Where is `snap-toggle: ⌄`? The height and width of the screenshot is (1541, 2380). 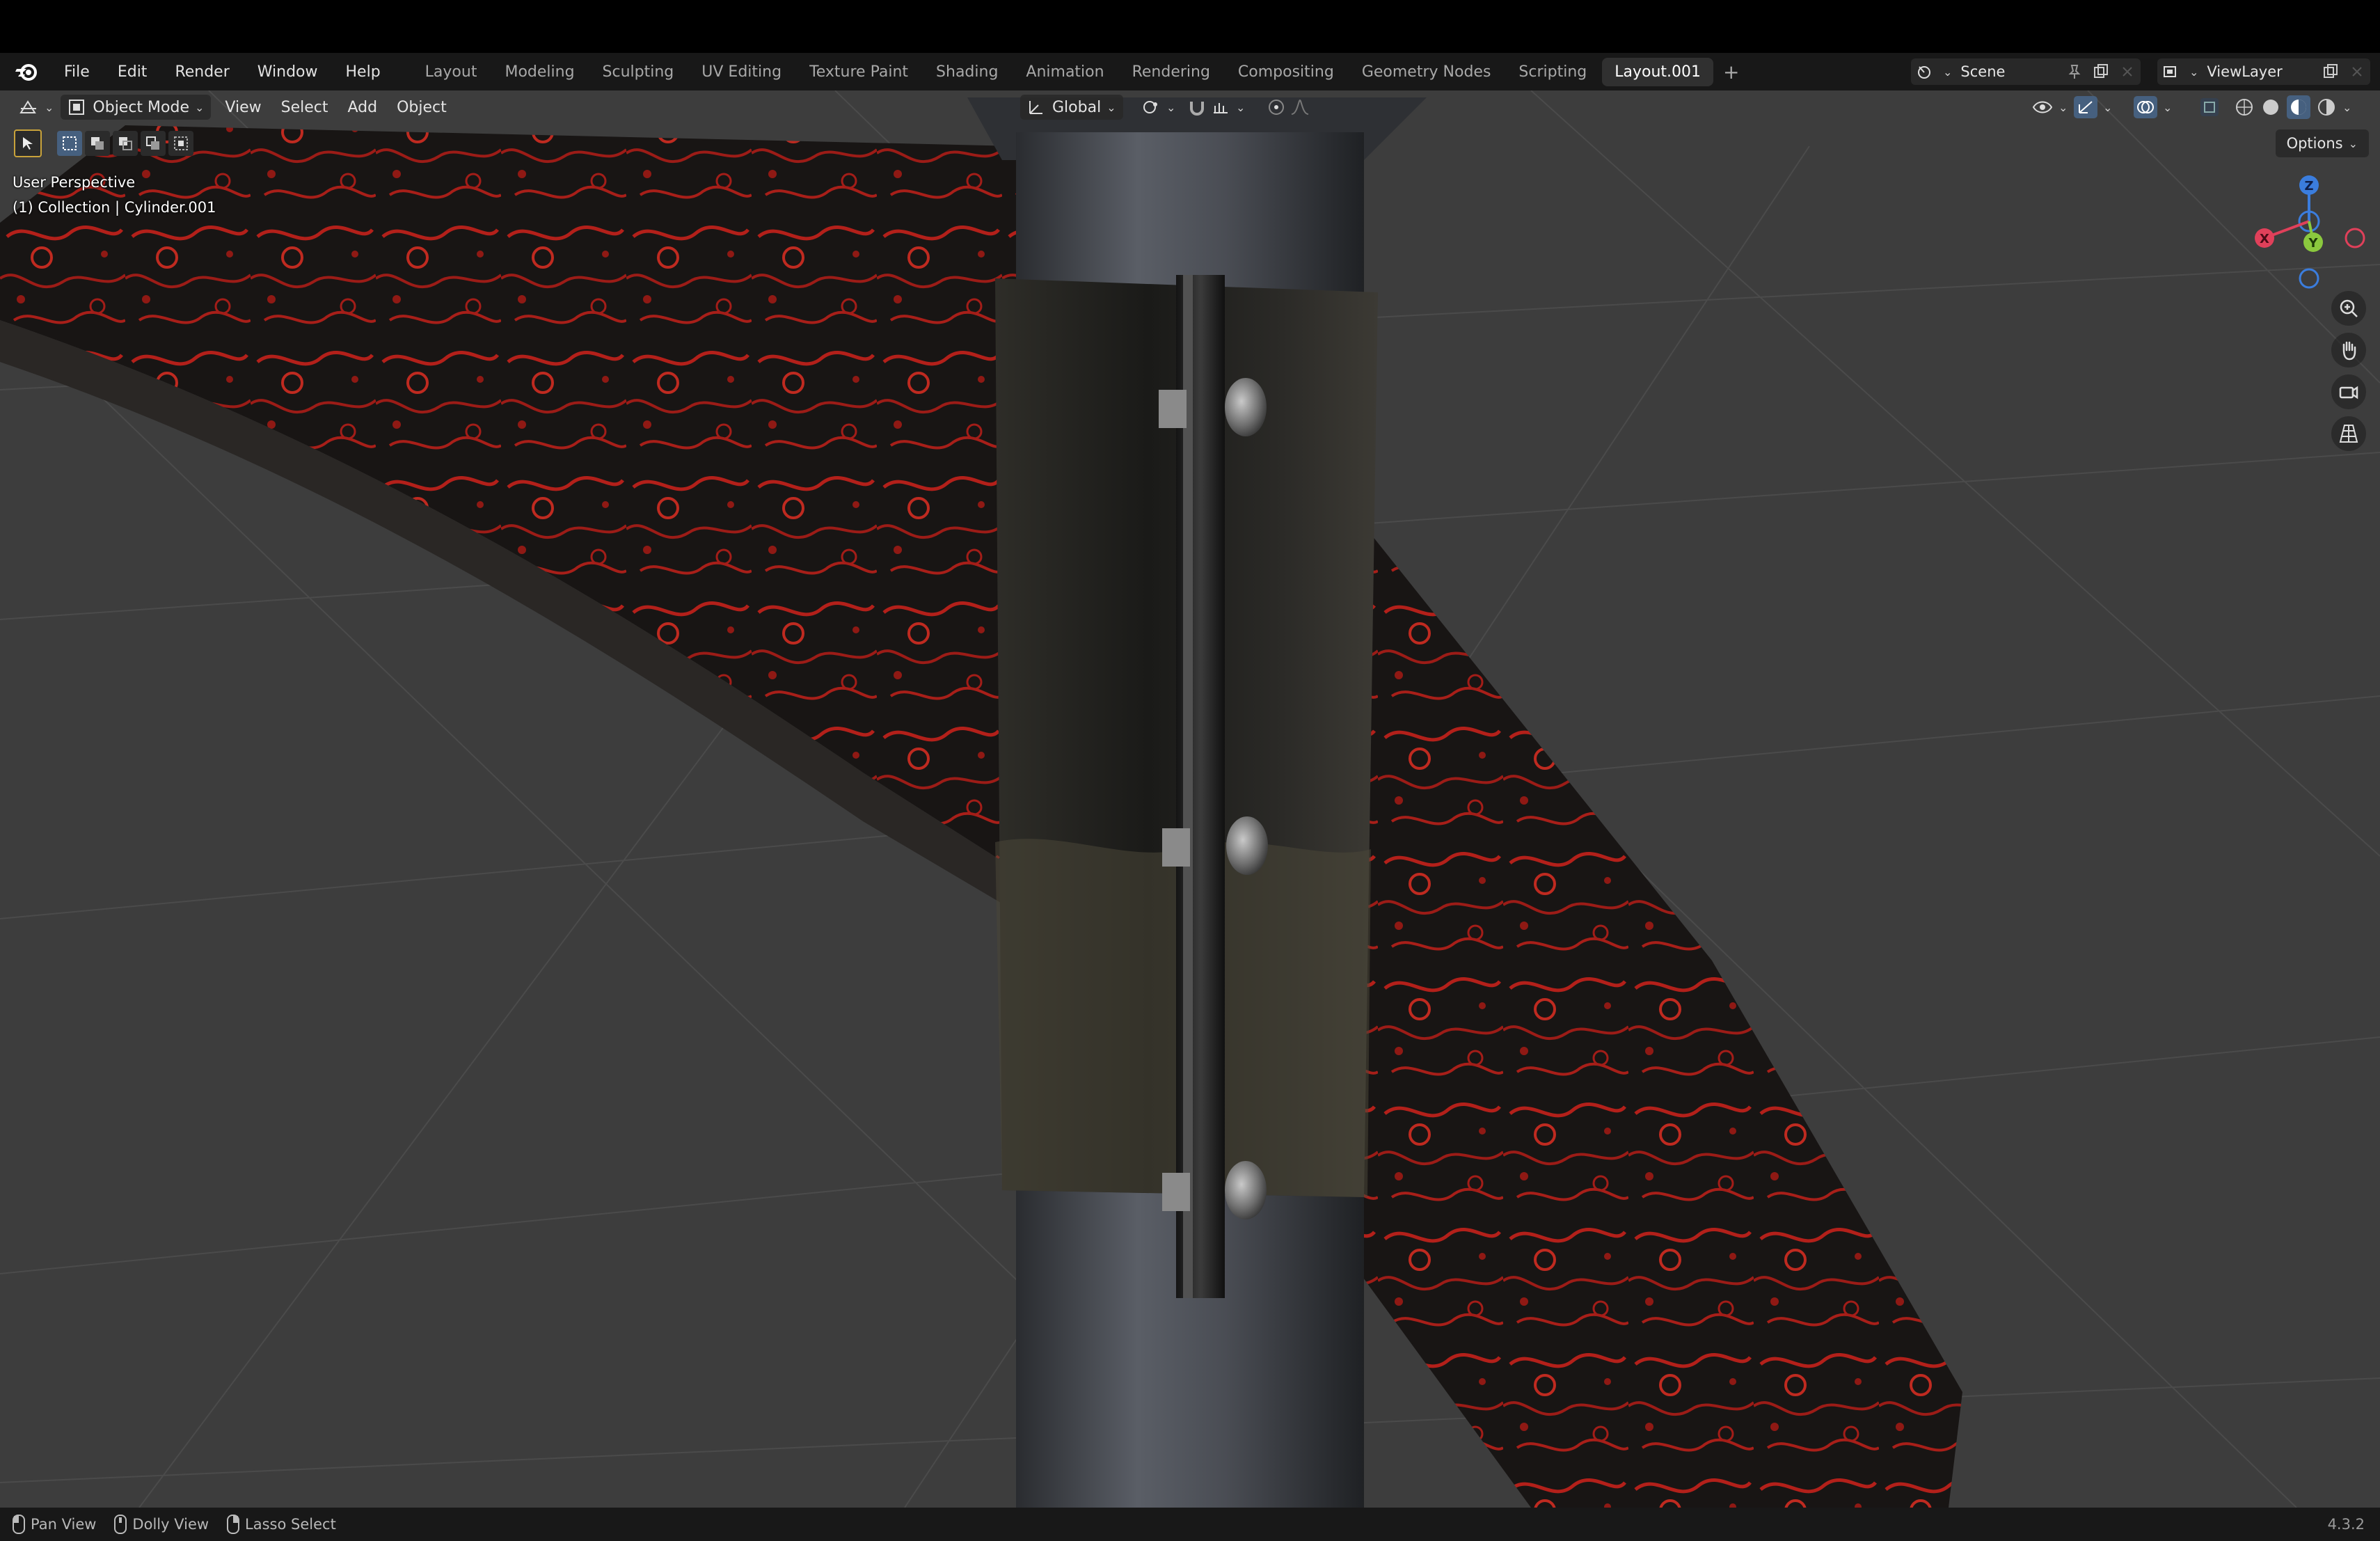
snap-toggle: ⌄ is located at coordinates (1216, 107).